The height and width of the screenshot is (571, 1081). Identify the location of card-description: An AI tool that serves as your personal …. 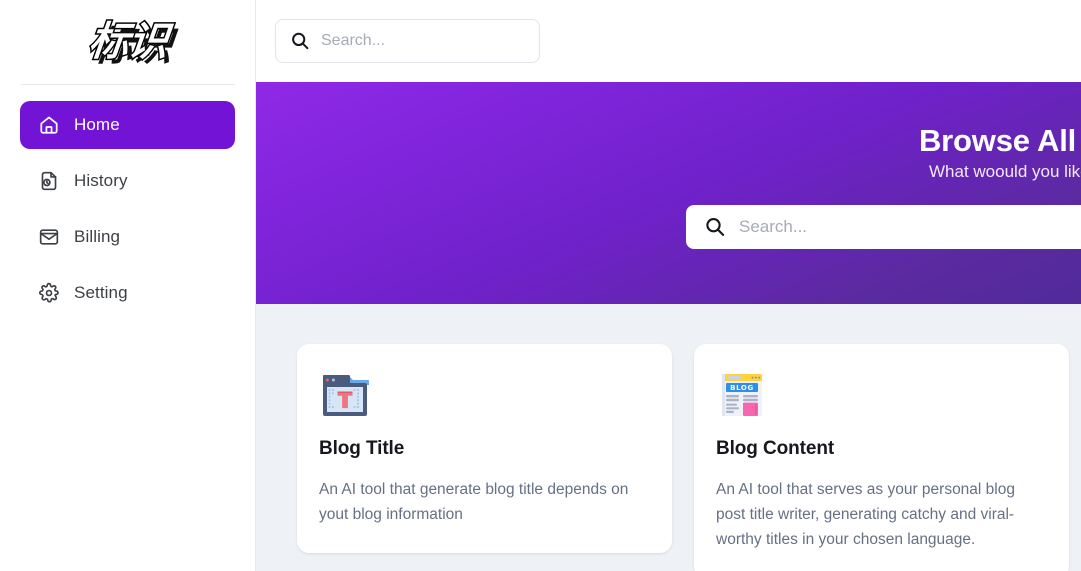
(865, 515).